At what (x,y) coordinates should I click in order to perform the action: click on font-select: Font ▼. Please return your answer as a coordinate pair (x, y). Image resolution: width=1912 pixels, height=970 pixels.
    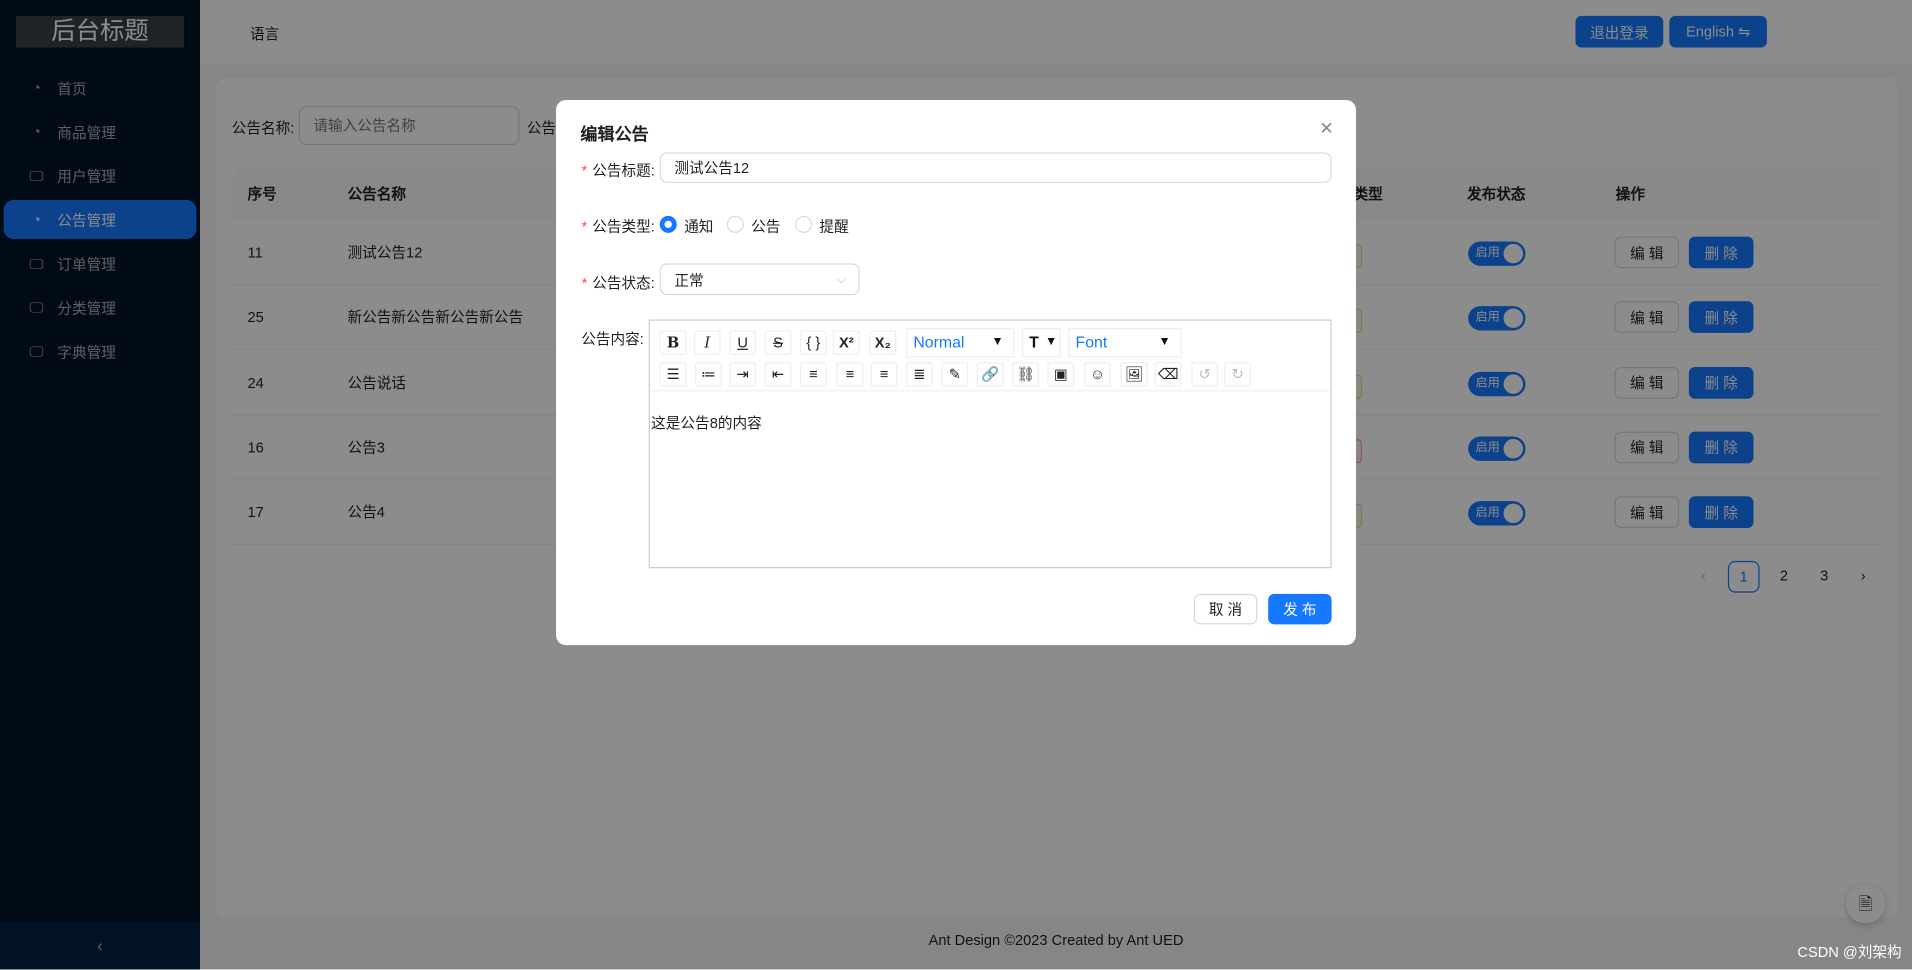
    Looking at the image, I should click on (1125, 343).